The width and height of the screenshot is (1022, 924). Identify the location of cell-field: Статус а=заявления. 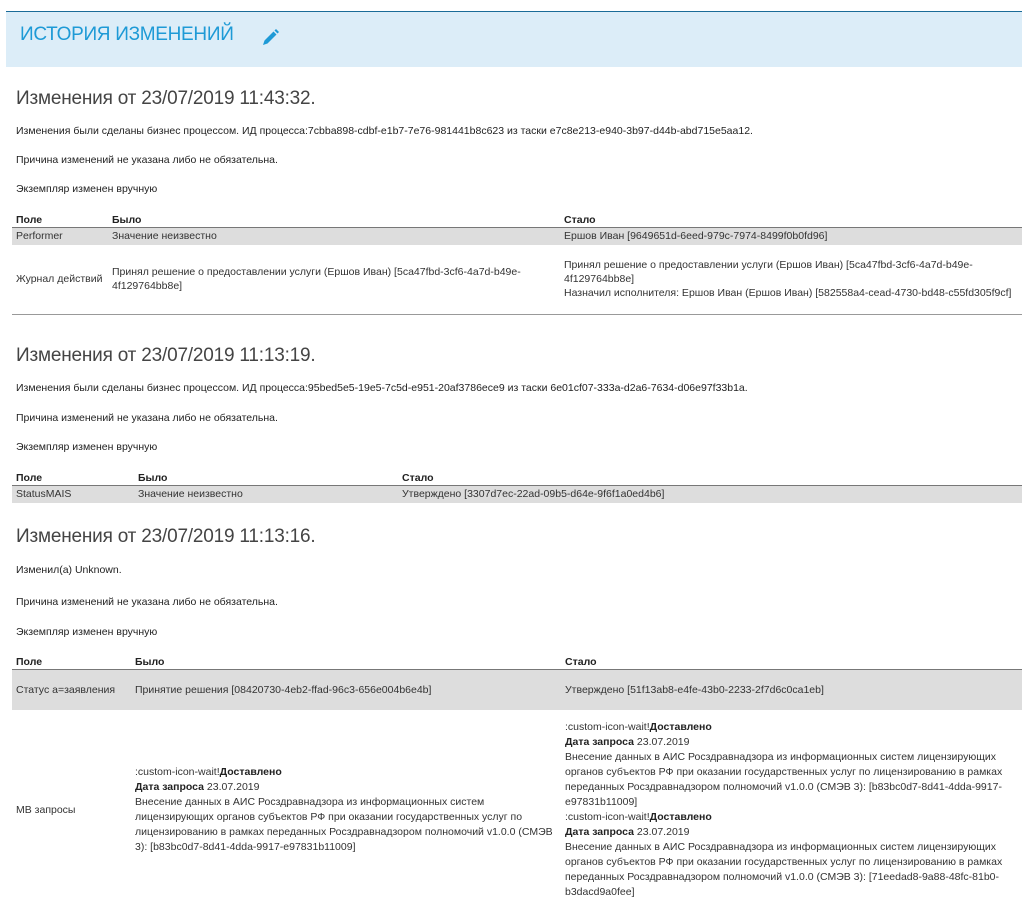
(71, 689).